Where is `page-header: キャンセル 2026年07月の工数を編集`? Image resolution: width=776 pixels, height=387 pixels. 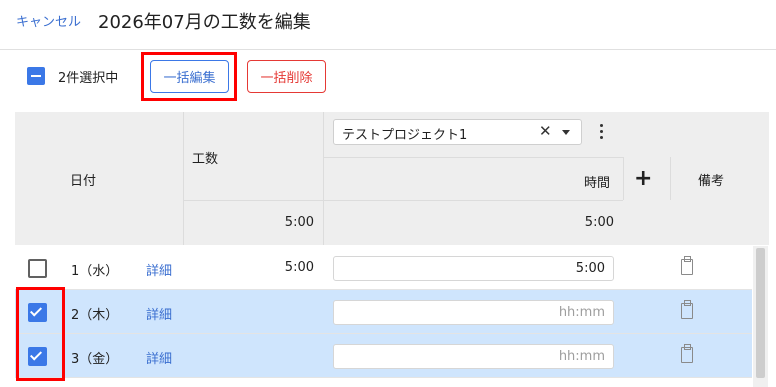 page-header: キャンセル 2026年07月の工数を編集 is located at coordinates (388, 25).